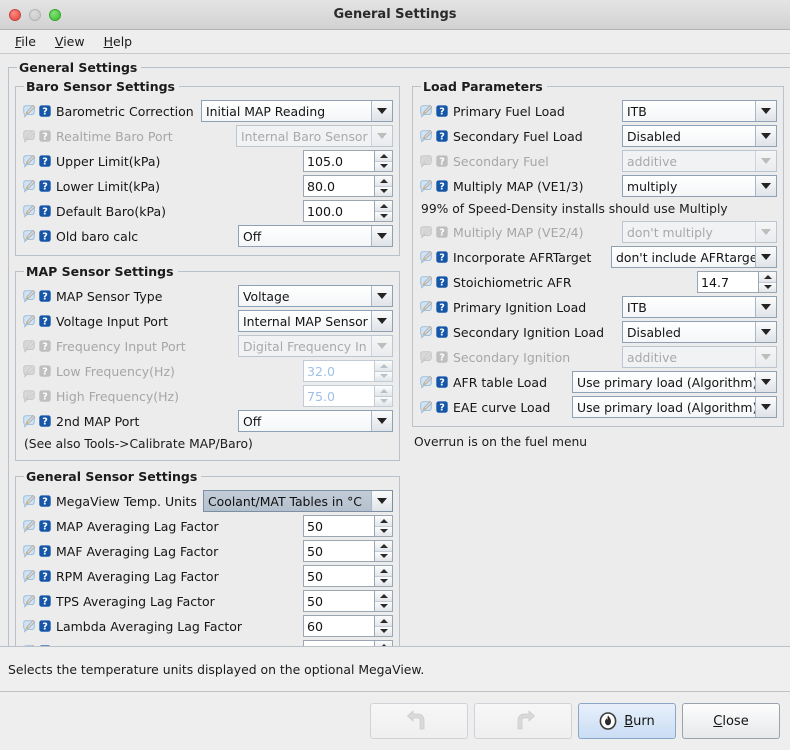 Image resolution: width=790 pixels, height=750 pixels. What do you see at coordinates (699, 332) in the screenshot?
I see `combo-secondary-ignition-load: Disabled` at bounding box center [699, 332].